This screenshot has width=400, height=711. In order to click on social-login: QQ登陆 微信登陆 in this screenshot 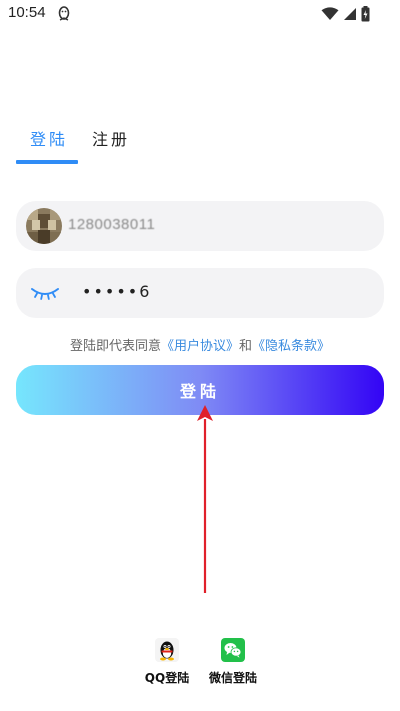, I will do `click(200, 667)`.